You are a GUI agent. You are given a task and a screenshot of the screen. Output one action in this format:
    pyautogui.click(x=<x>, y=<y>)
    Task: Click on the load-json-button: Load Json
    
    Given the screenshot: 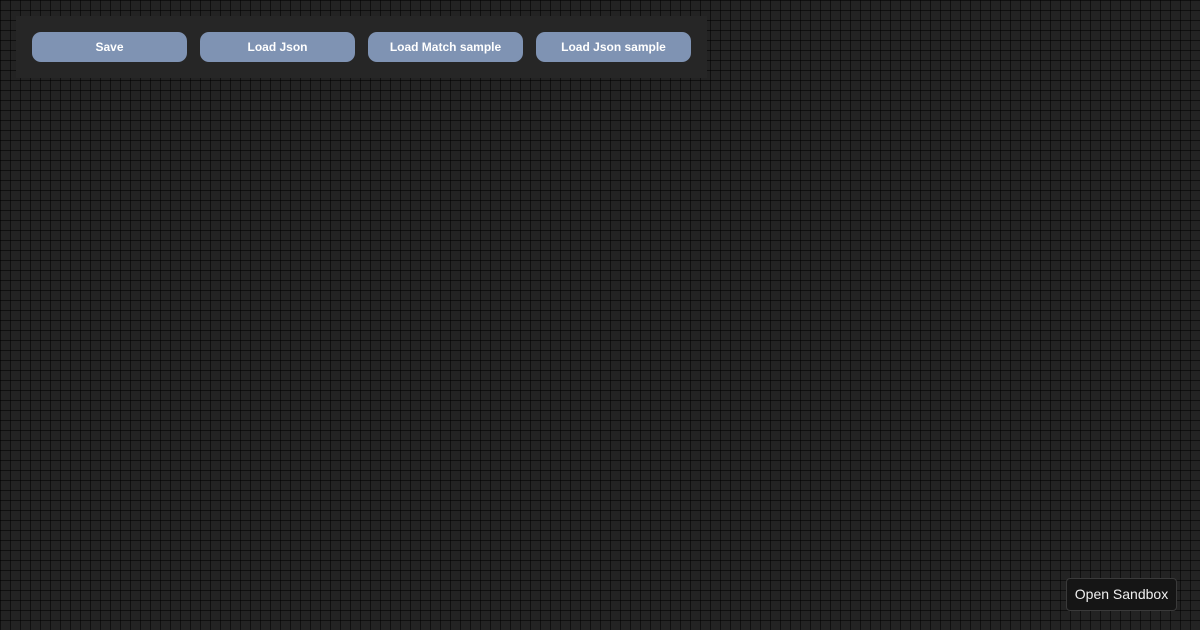 What is the action you would take?
    pyautogui.click(x=277, y=47)
    